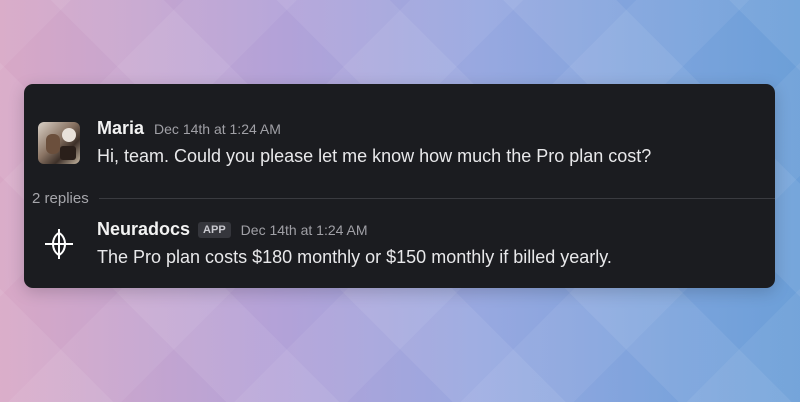  What do you see at coordinates (120, 128) in the screenshot?
I see `author-name: Maria` at bounding box center [120, 128].